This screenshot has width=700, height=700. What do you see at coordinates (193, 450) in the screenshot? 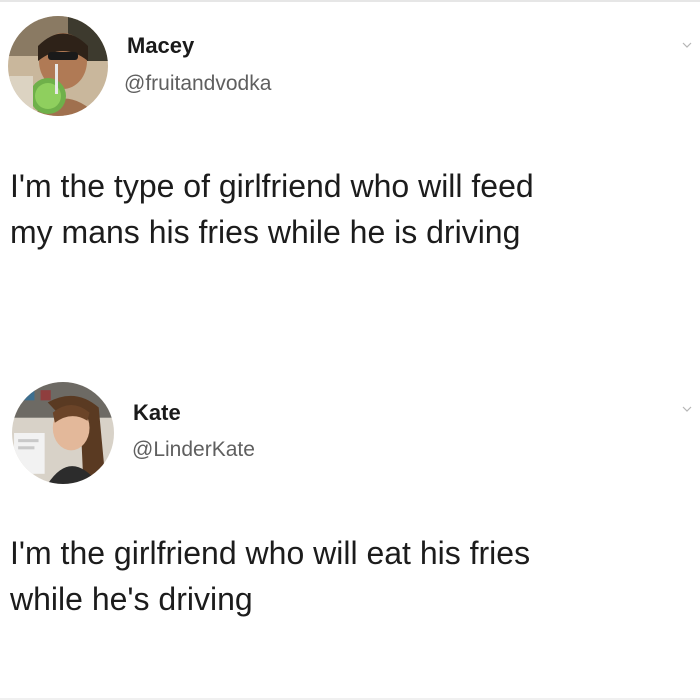
I see `user-handle: @LinderKate` at bounding box center [193, 450].